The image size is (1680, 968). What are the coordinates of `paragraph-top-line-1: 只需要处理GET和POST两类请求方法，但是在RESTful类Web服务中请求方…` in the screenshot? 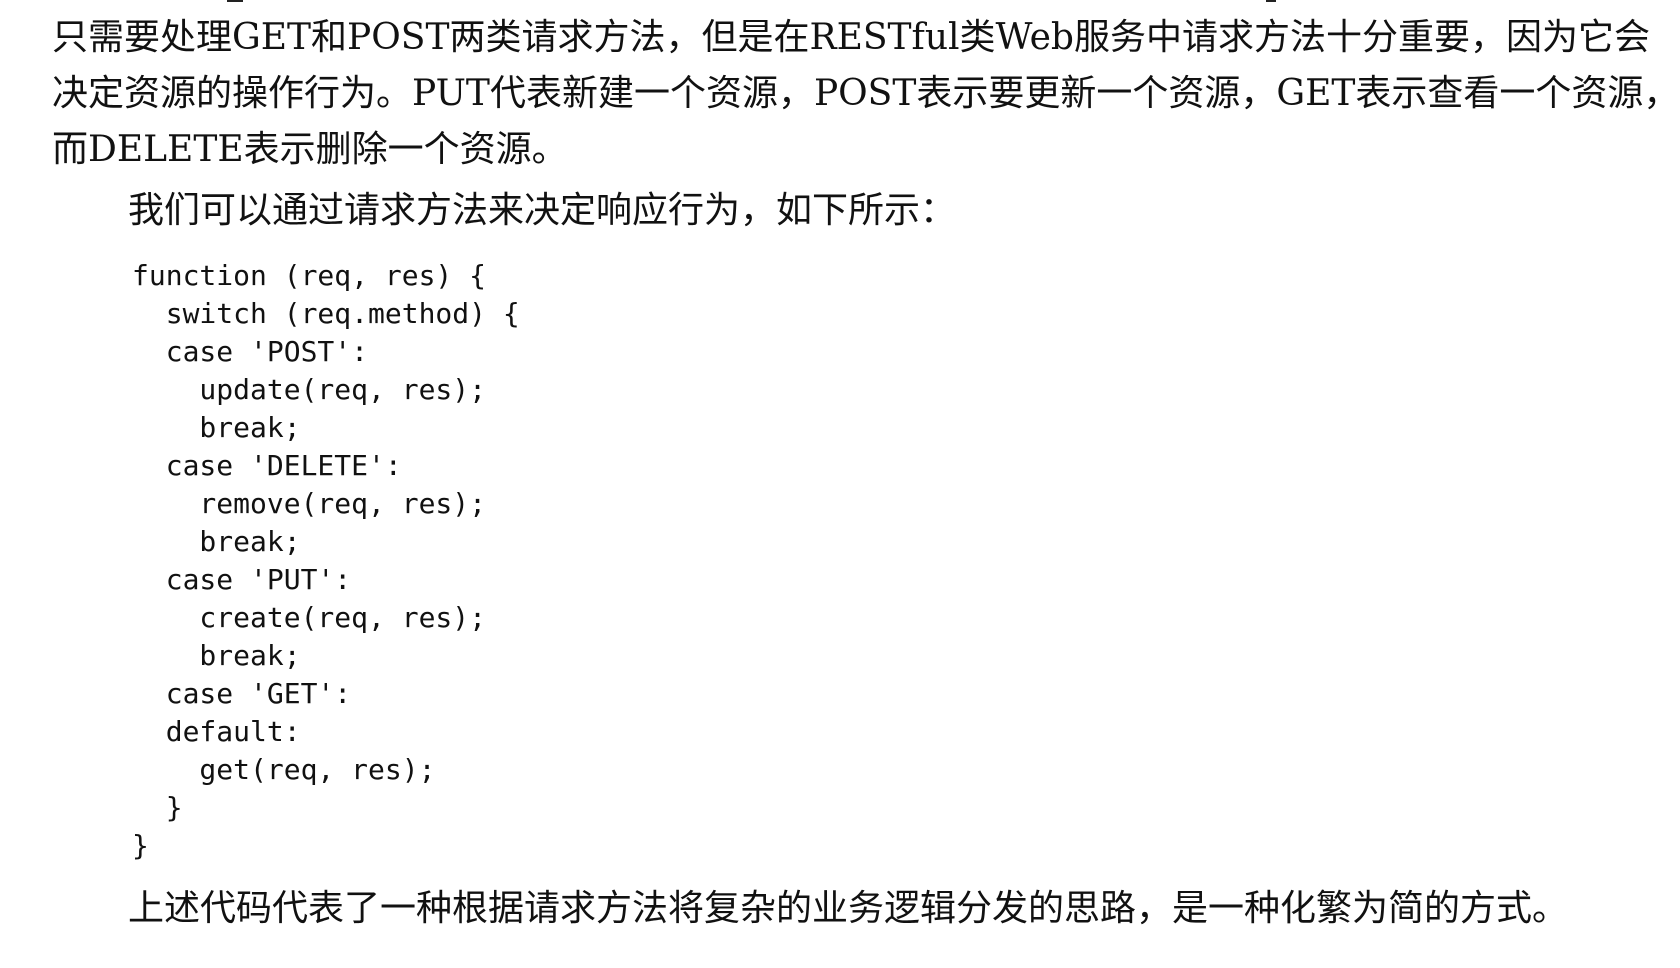 It's located at (851, 37).